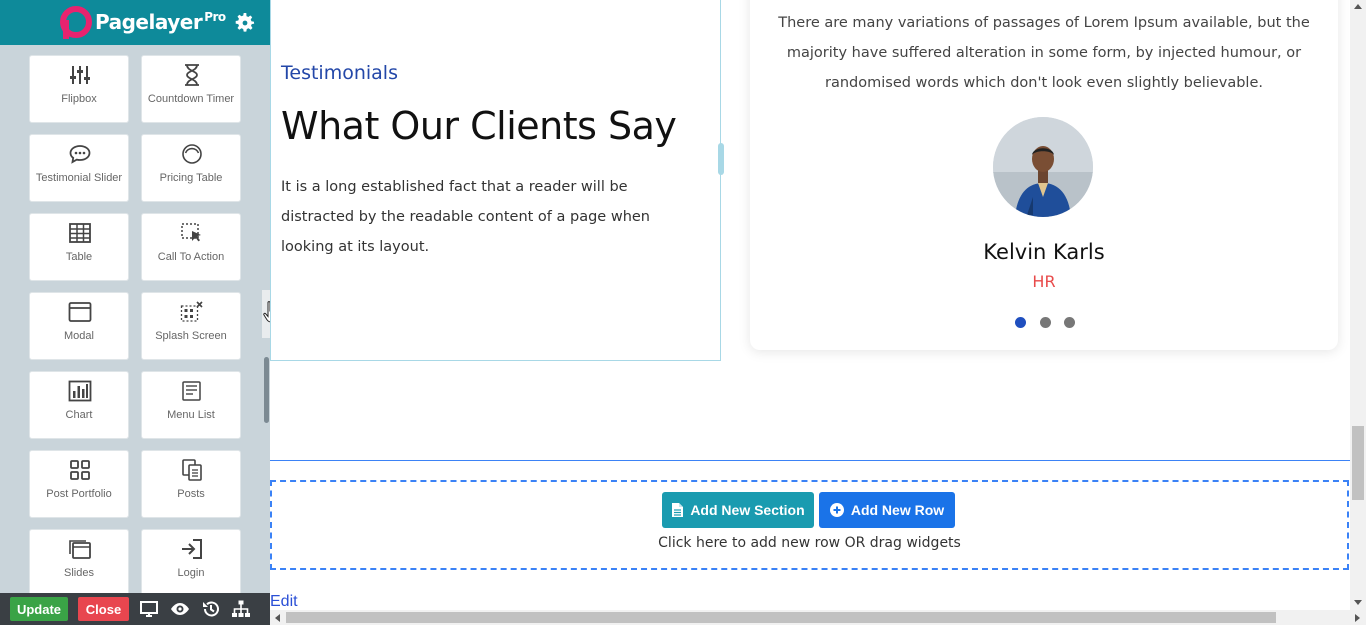  Describe the element at coordinates (191, 311) in the screenshot. I see `splash-icon` at that location.